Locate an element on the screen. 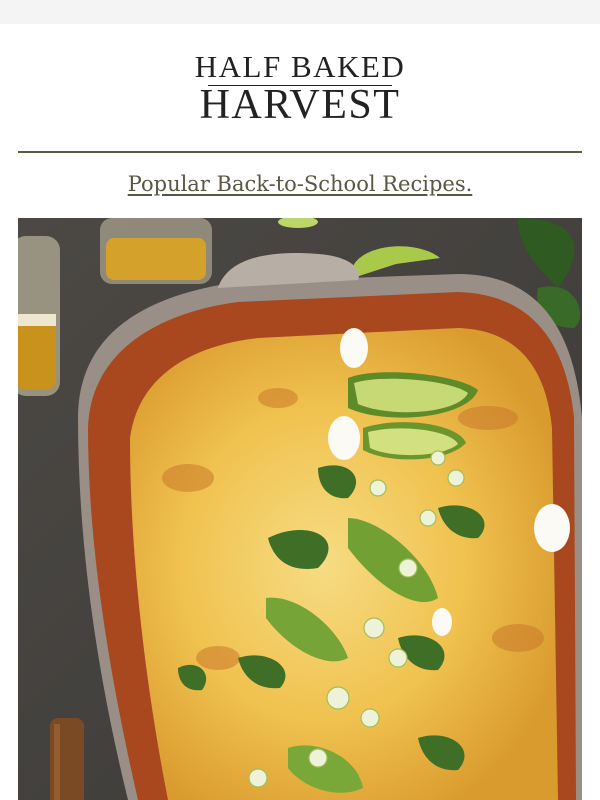 The height and width of the screenshot is (800, 600). brand-logo: HALF BAKED HARVEST is located at coordinates (300, 88).